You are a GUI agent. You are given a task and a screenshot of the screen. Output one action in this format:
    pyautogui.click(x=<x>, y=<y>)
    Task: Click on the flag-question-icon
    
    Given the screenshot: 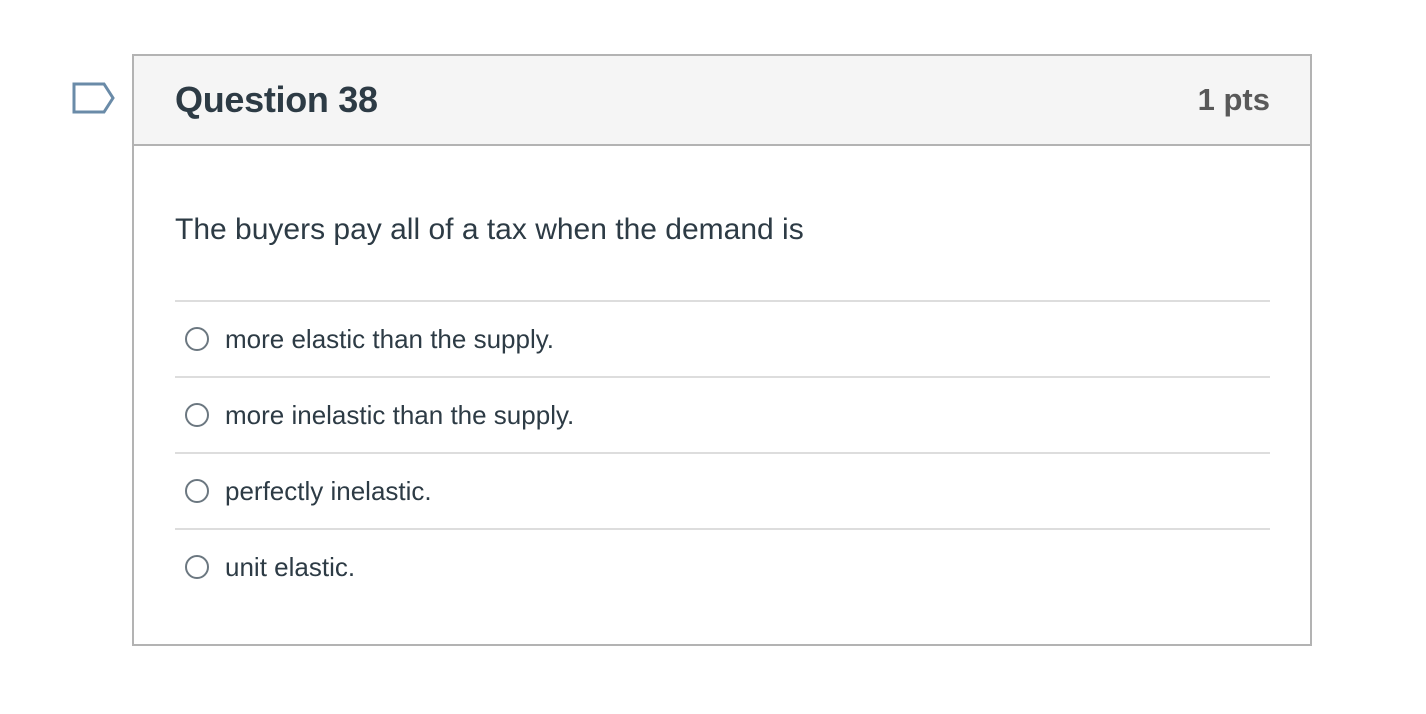 What is the action you would take?
    pyautogui.click(x=94, y=99)
    